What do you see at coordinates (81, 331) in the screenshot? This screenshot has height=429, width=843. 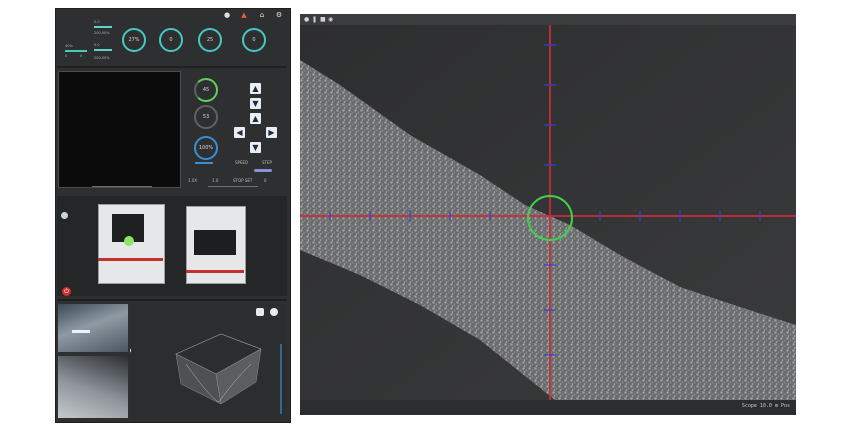 I see `thumbnail-1-glare` at bounding box center [81, 331].